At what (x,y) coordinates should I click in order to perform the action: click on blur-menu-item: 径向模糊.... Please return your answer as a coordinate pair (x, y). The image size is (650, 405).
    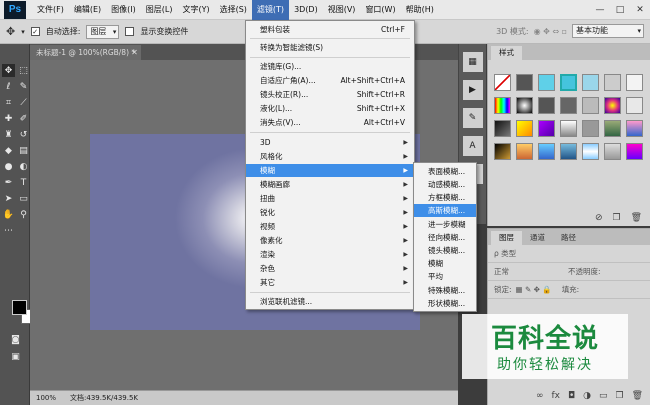
    Looking at the image, I should click on (445, 237).